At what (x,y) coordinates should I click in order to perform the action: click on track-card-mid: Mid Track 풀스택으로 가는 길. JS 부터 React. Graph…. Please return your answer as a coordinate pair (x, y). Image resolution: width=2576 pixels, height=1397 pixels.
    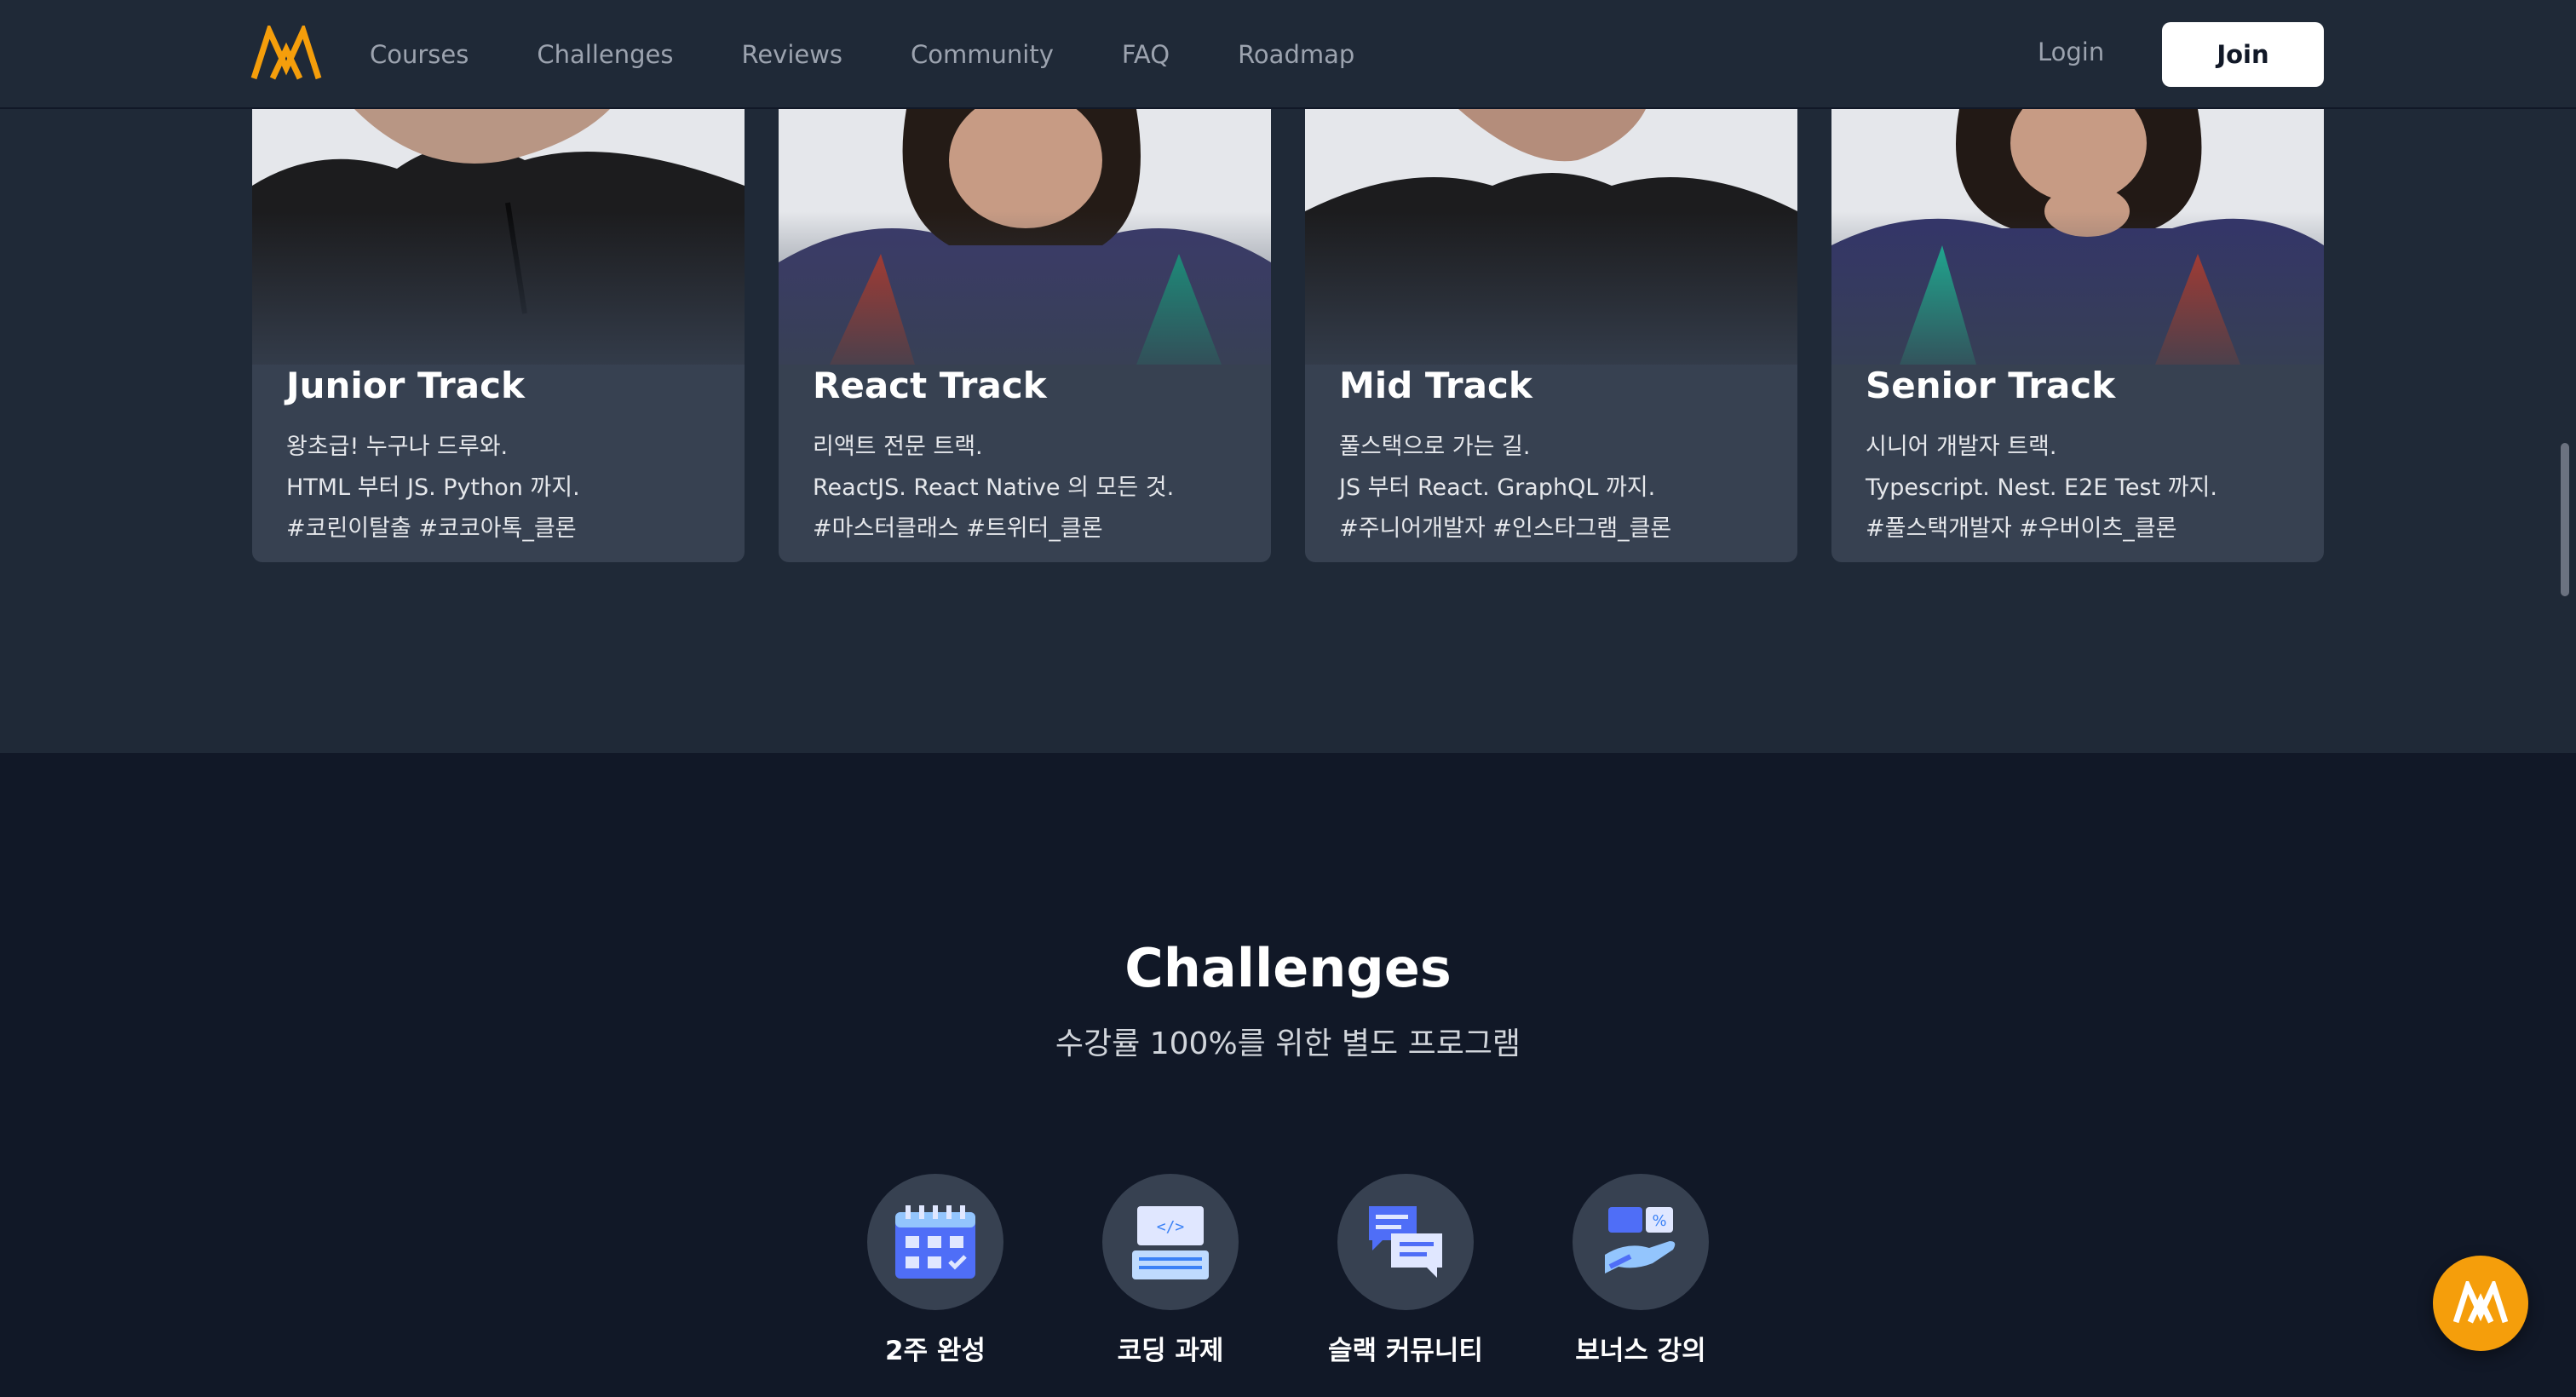
    Looking at the image, I should click on (1551, 335).